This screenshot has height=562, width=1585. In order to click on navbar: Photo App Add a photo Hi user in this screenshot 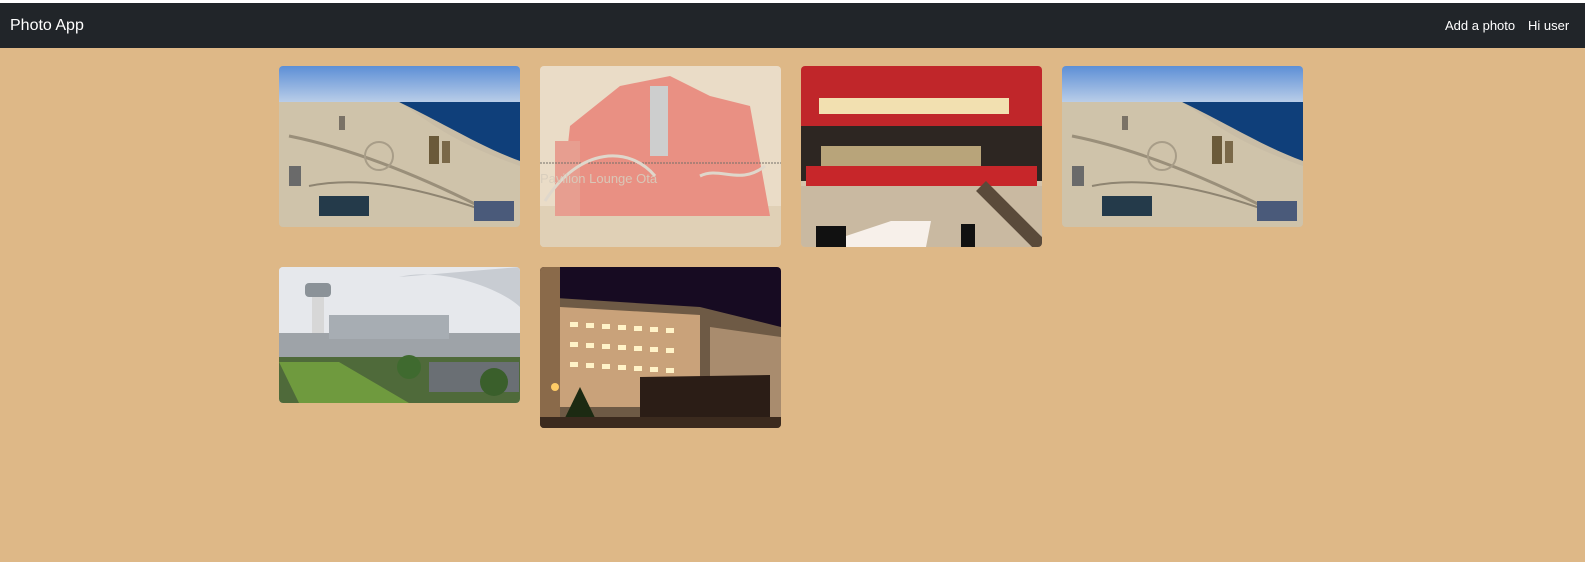, I will do `click(792, 25)`.